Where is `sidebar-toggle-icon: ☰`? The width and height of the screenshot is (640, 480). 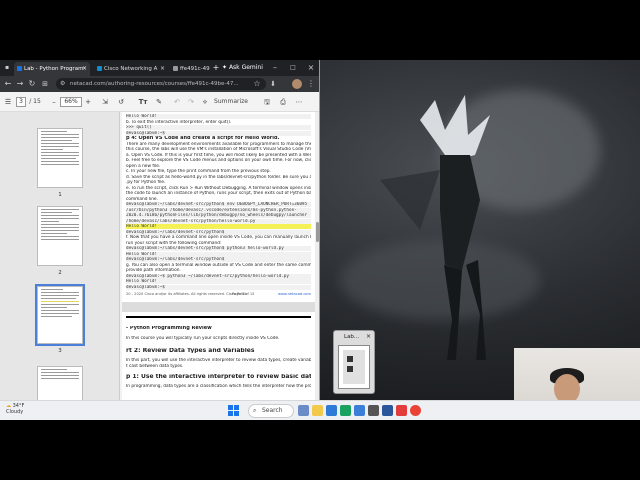 sidebar-toggle-icon: ☰ is located at coordinates (8, 102).